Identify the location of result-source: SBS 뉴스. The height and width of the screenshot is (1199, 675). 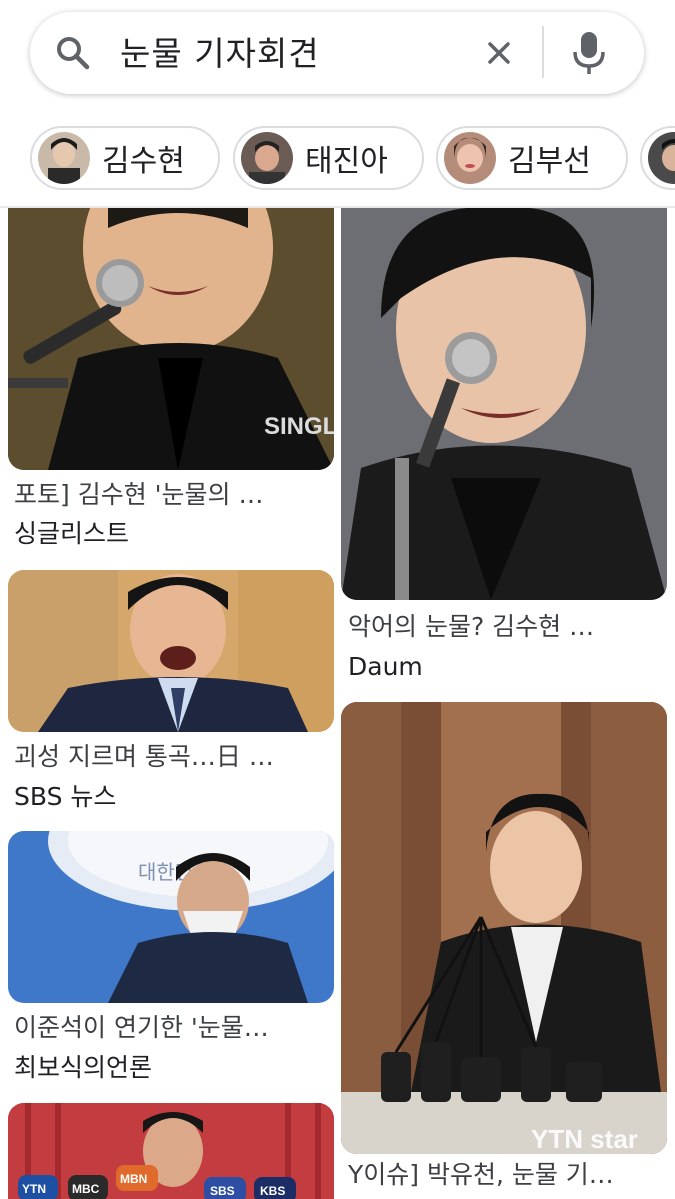
(65, 797).